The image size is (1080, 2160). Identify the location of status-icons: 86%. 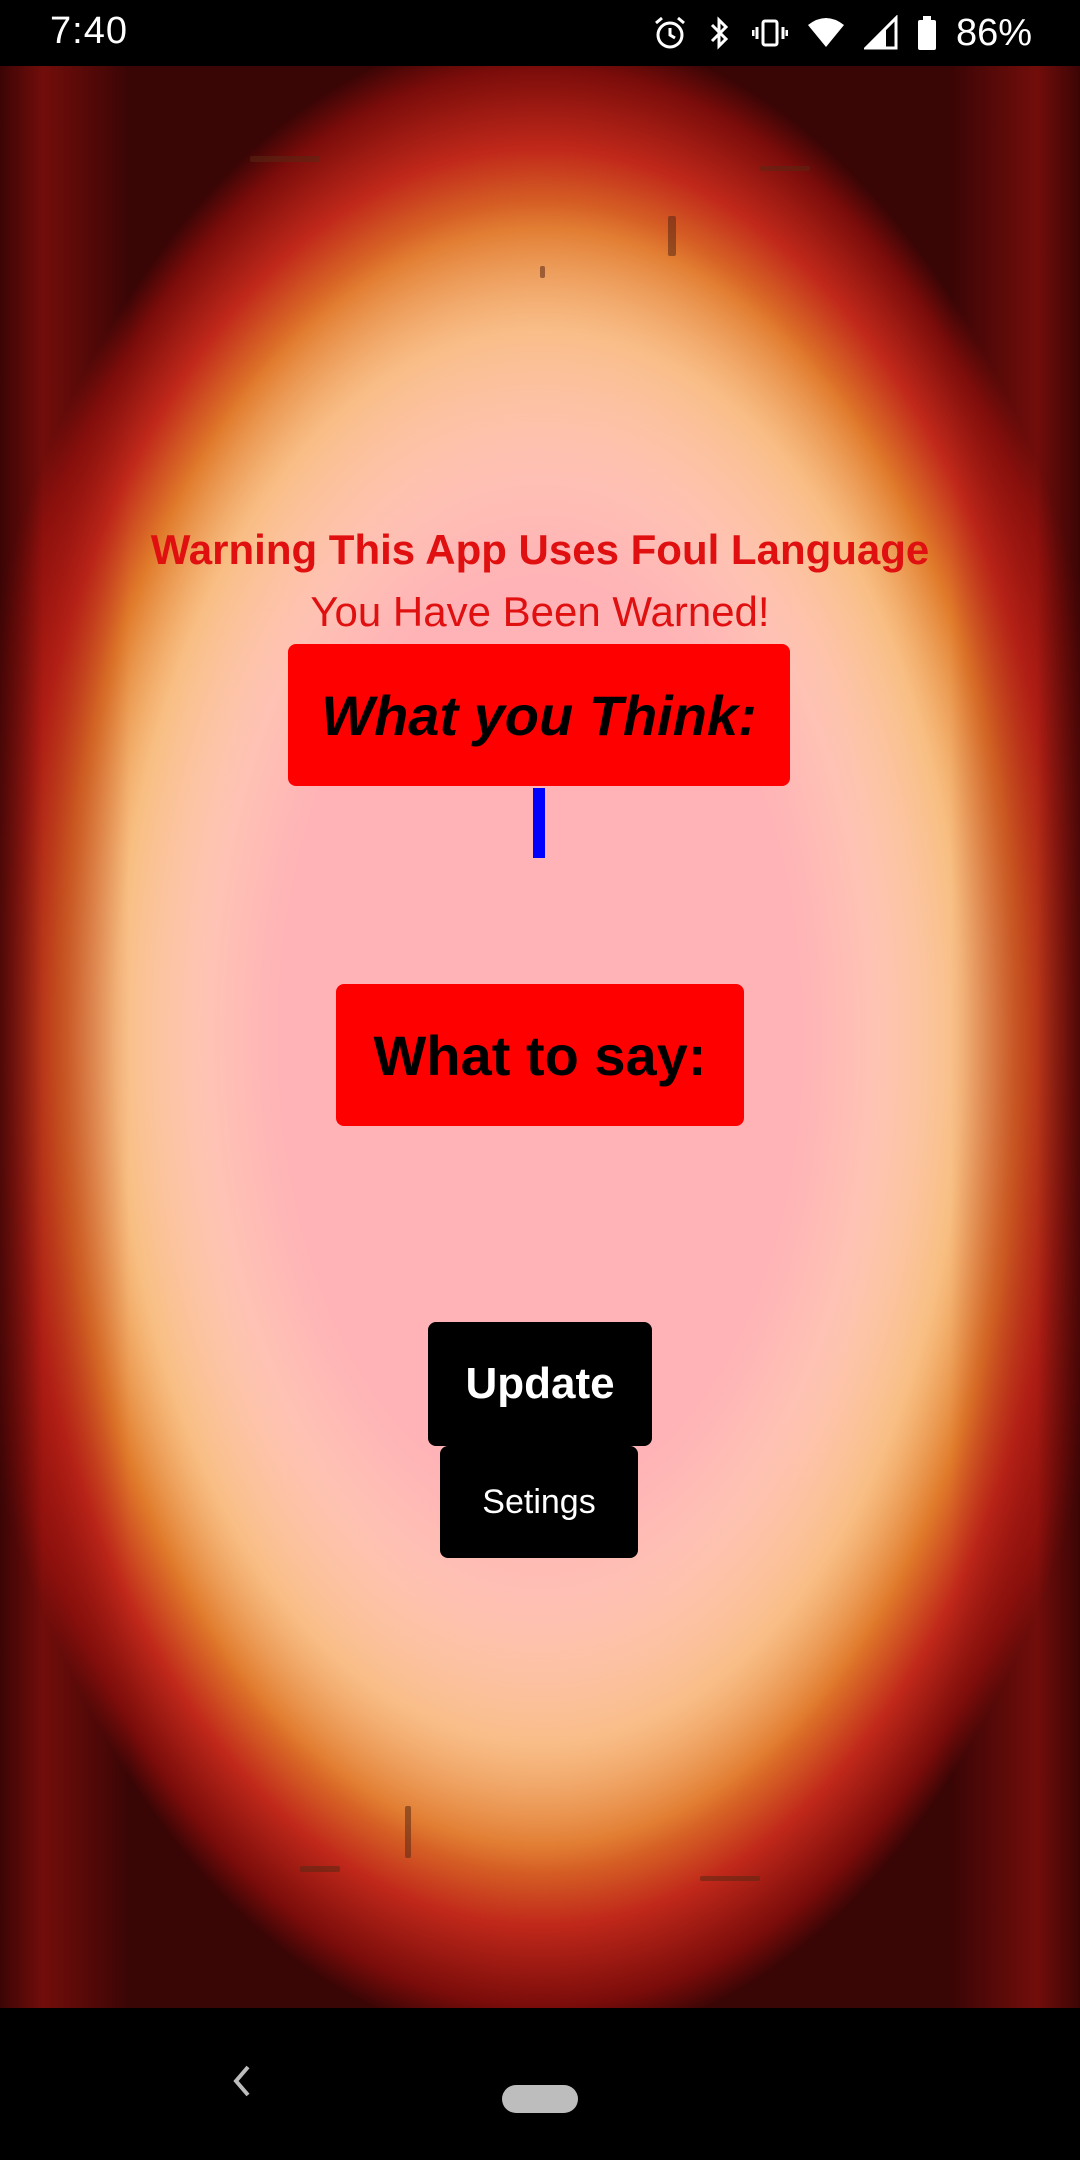
(842, 33).